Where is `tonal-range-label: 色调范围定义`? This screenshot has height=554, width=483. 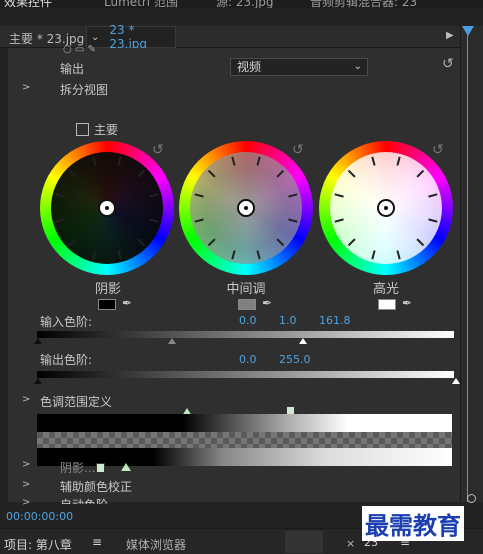
tonal-range-label: 色调范围定义 is located at coordinates (76, 401).